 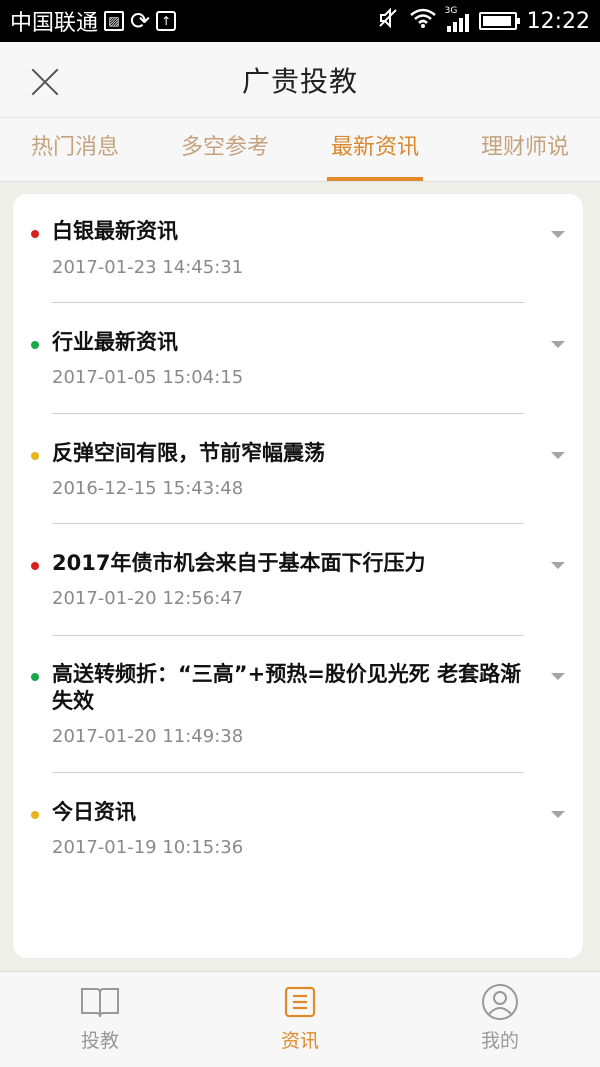 What do you see at coordinates (457, 19) in the screenshot?
I see `cellular-signal-icon: 3G` at bounding box center [457, 19].